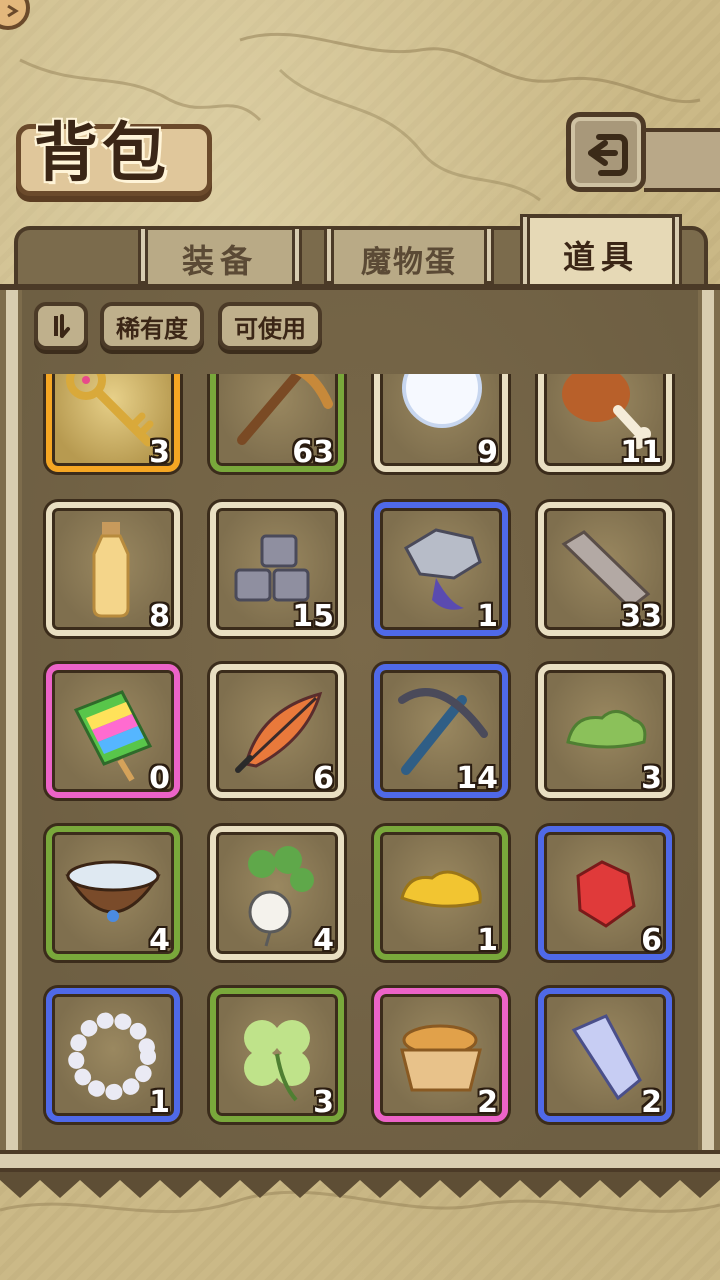 The image size is (720, 1280). What do you see at coordinates (277, 569) in the screenshot?
I see `item-slot: 15` at bounding box center [277, 569].